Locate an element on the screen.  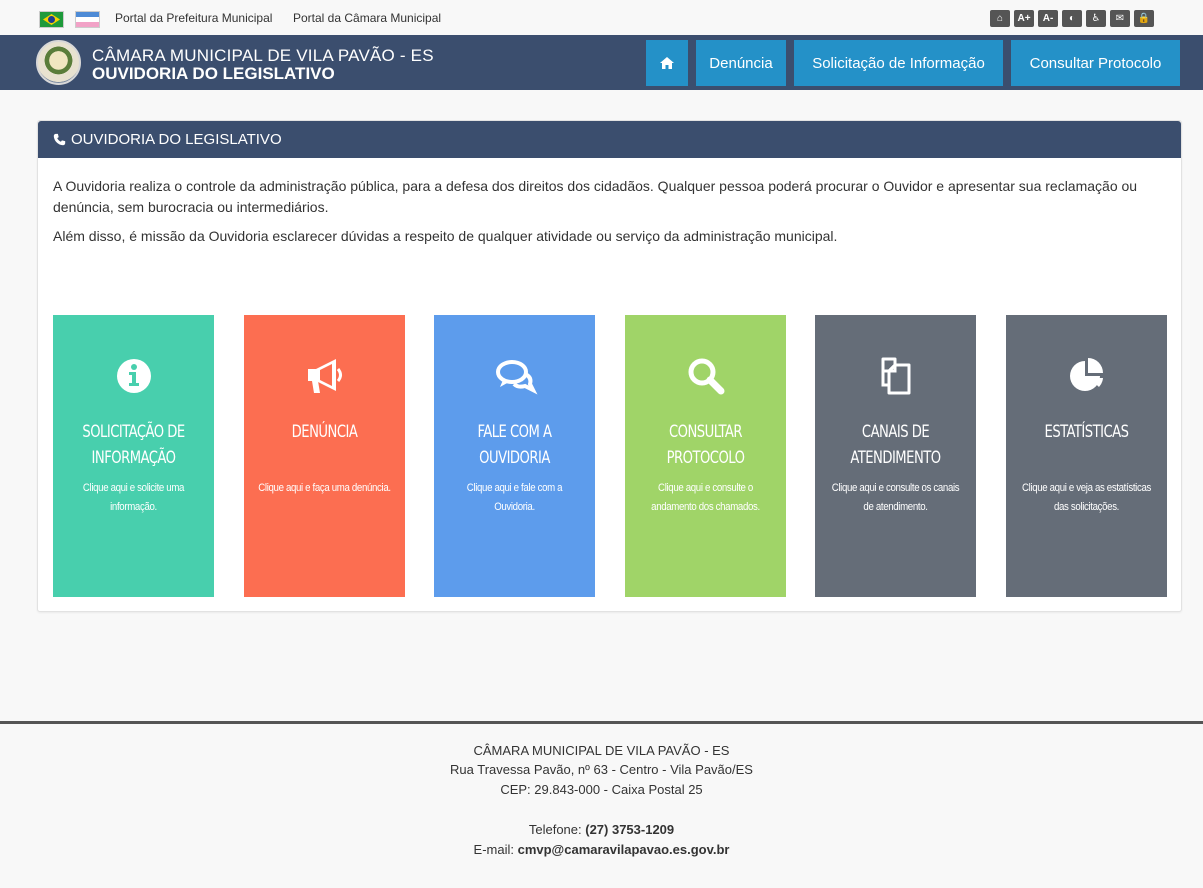
footer-email-label: E-mail: is located at coordinates (495, 849).